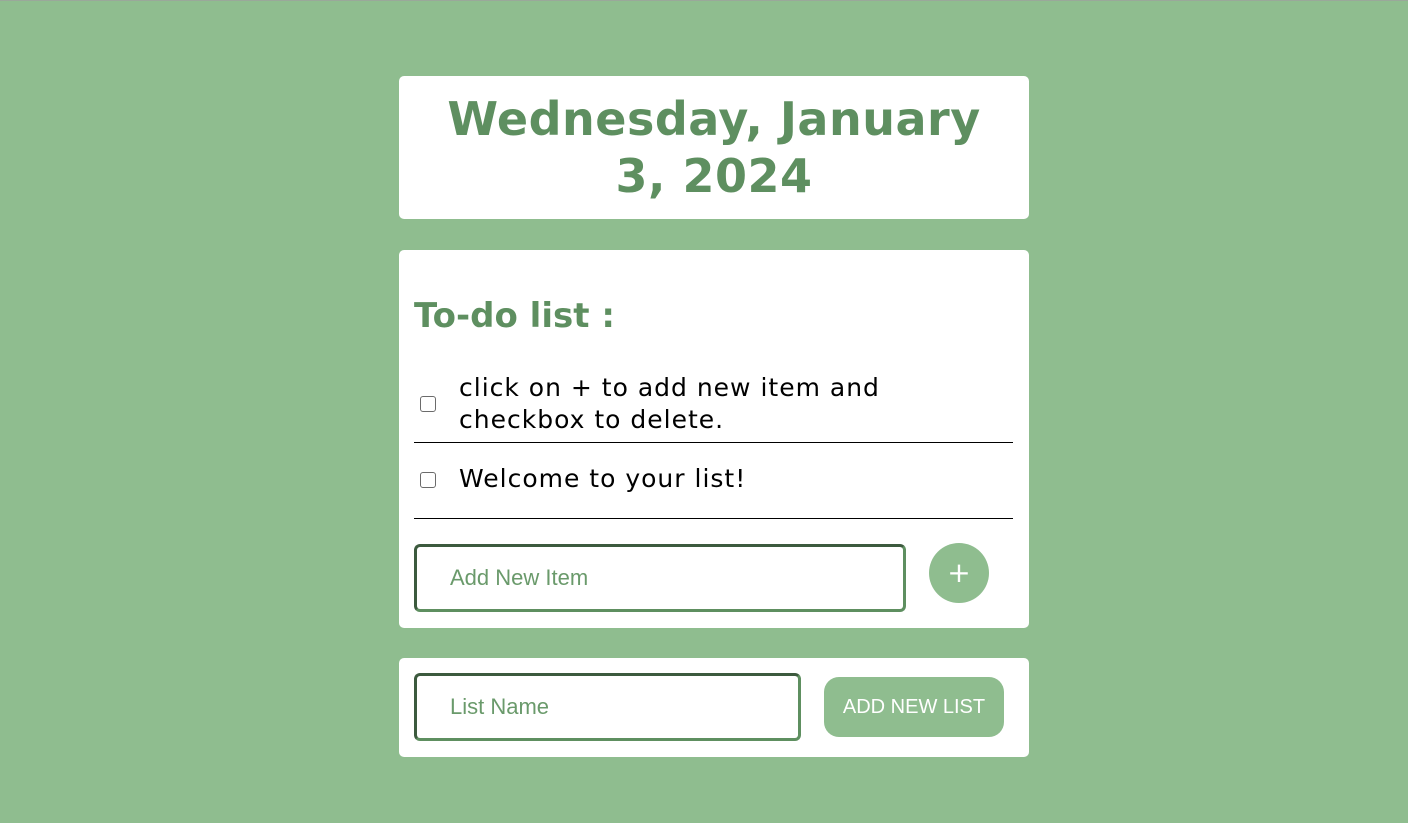  What do you see at coordinates (514, 316) in the screenshot?
I see `list-title: To-do list :` at bounding box center [514, 316].